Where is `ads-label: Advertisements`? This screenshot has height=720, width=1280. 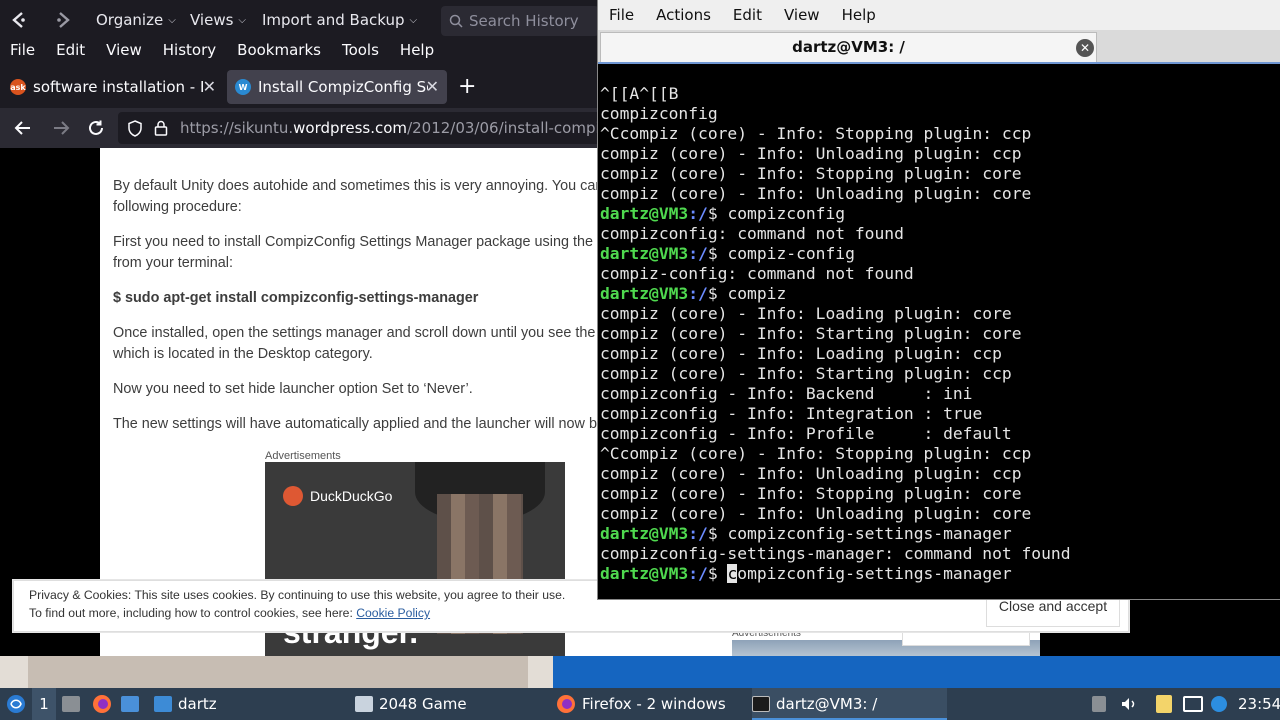
ads-label: Advertisements is located at coordinates (303, 456).